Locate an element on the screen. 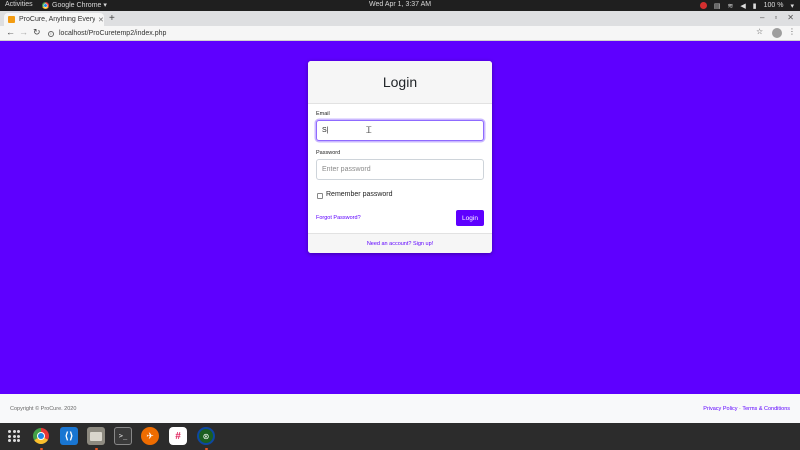  app-menu: Google Chrome ▾ is located at coordinates (74, 5).